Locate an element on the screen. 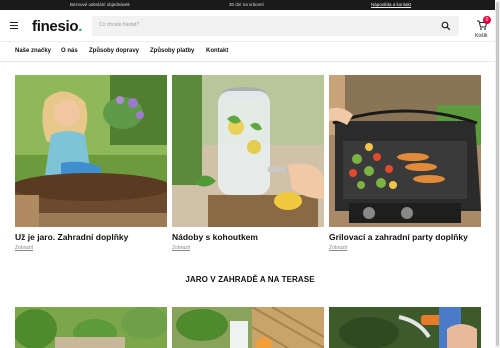 This screenshot has height=348, width=500. section-title: JARO V ZAHRADĚ A NA TERASE is located at coordinates (250, 279).